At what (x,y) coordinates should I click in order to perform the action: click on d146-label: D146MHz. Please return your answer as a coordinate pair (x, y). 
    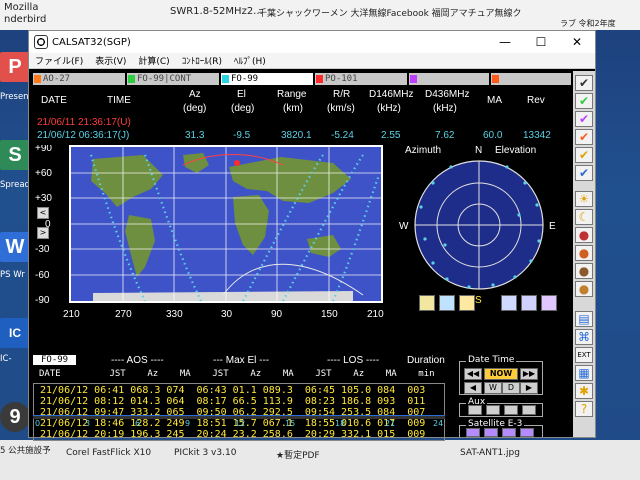
    Looking at the image, I should click on (391, 94).